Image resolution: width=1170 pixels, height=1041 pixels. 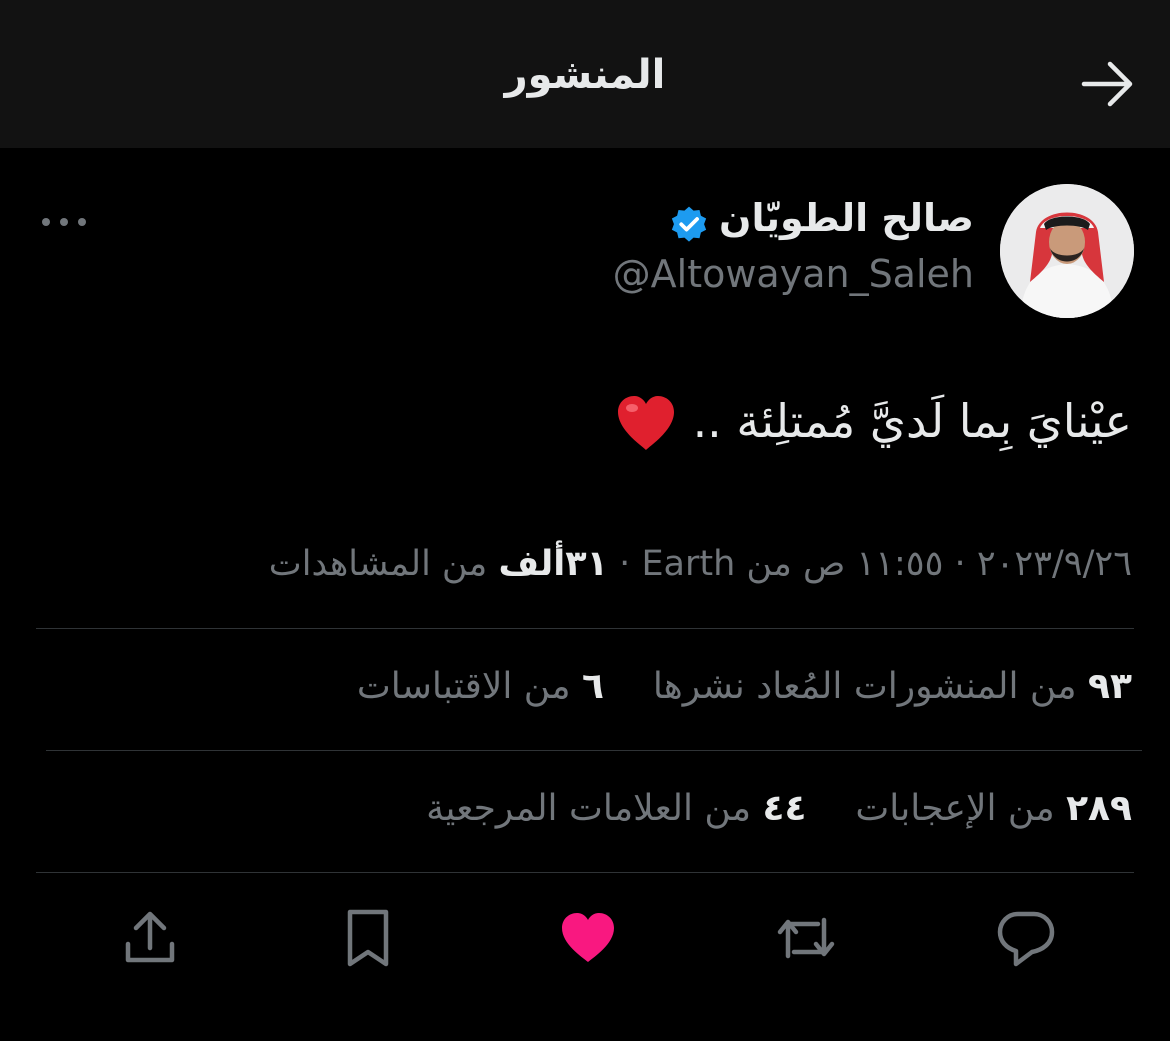 I want to click on avatar-image, so click(x=1067, y=251).